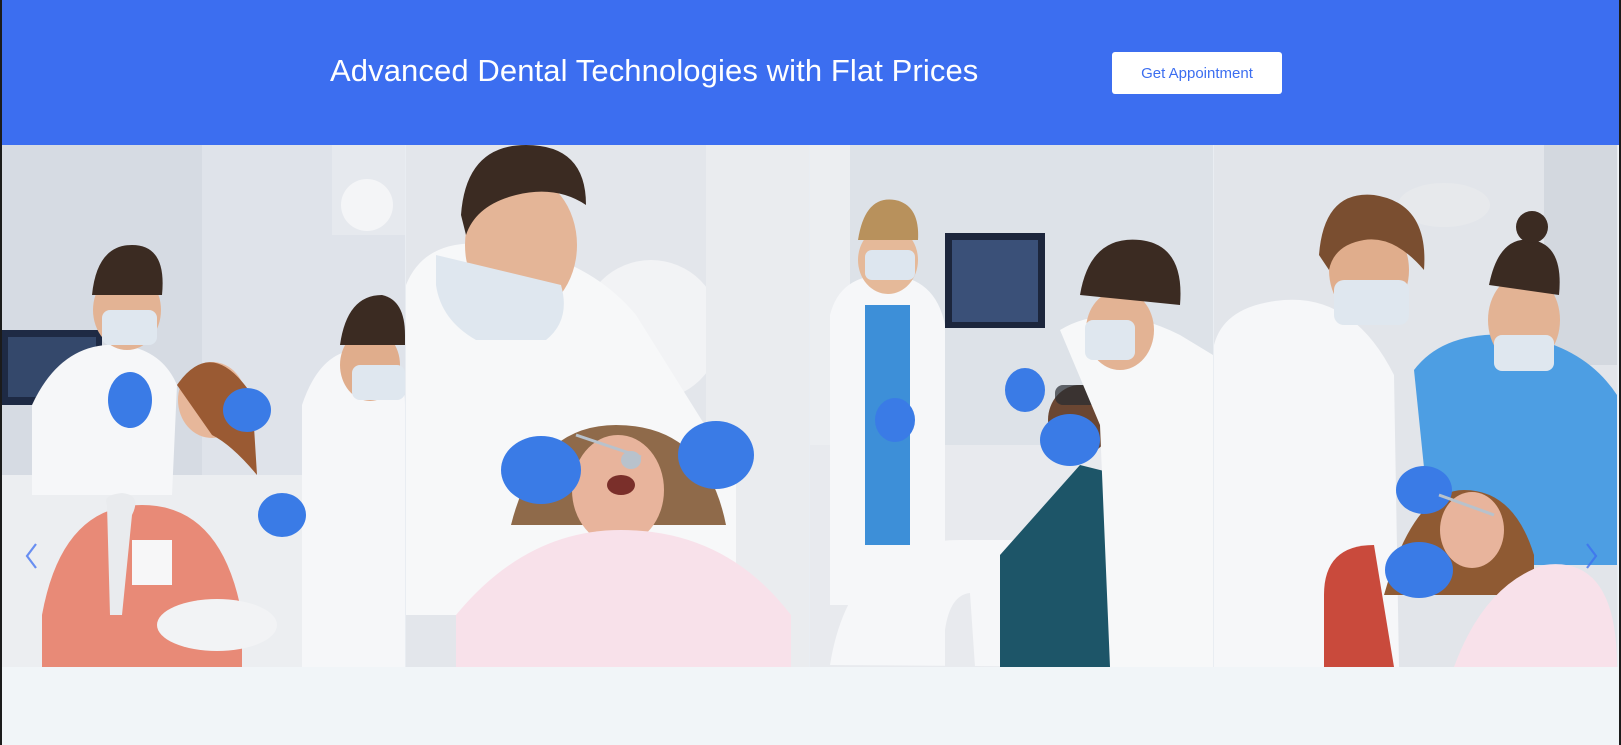  I want to click on chevron-left-icon, so click(31, 556).